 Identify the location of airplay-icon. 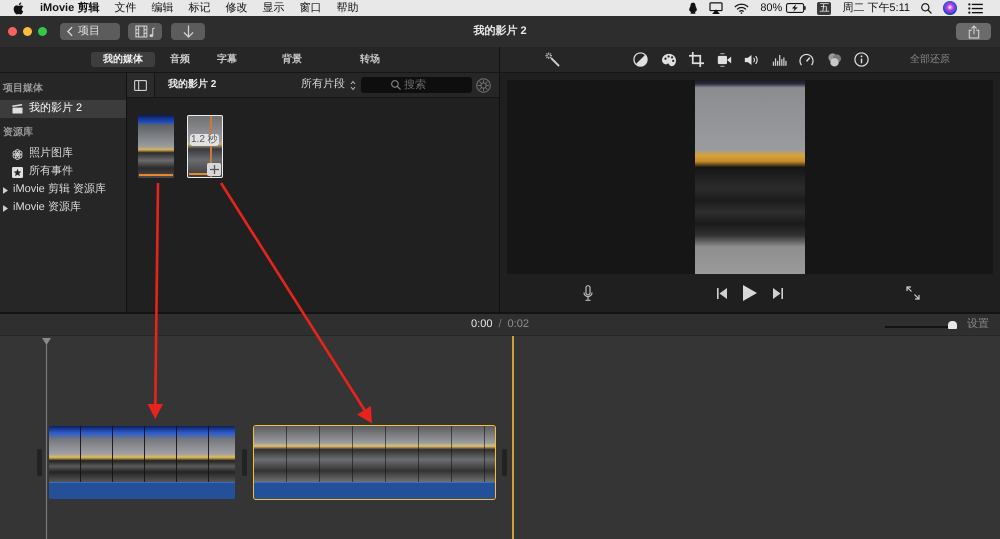
(716, 8).